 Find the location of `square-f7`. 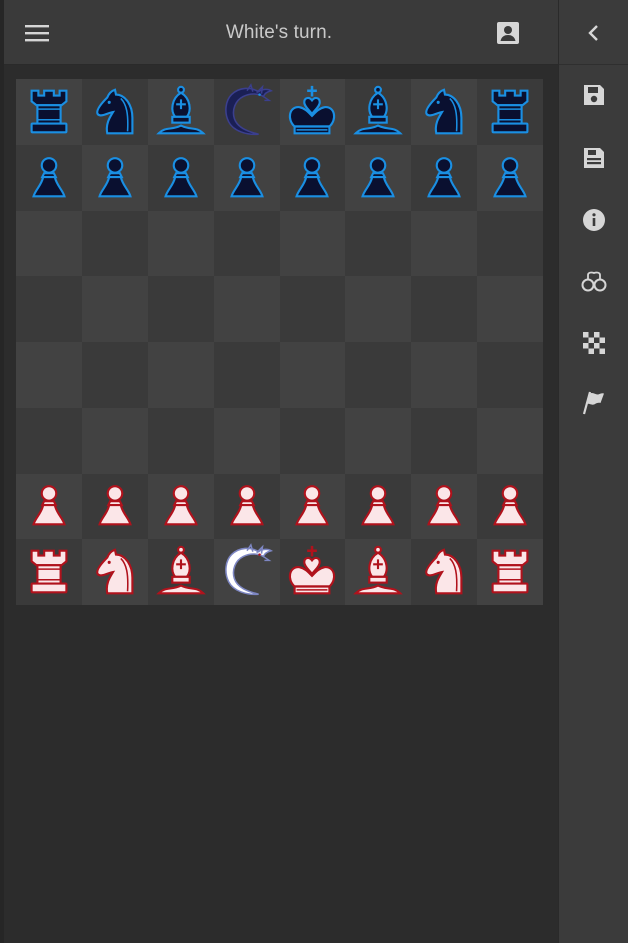

square-f7 is located at coordinates (378, 177).